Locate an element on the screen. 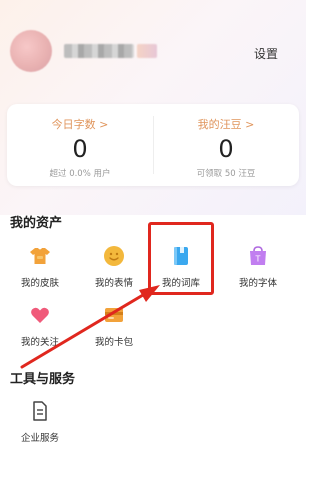 This screenshot has width=320, height=485. stat-wangdou-value: 0 is located at coordinates (226, 149).